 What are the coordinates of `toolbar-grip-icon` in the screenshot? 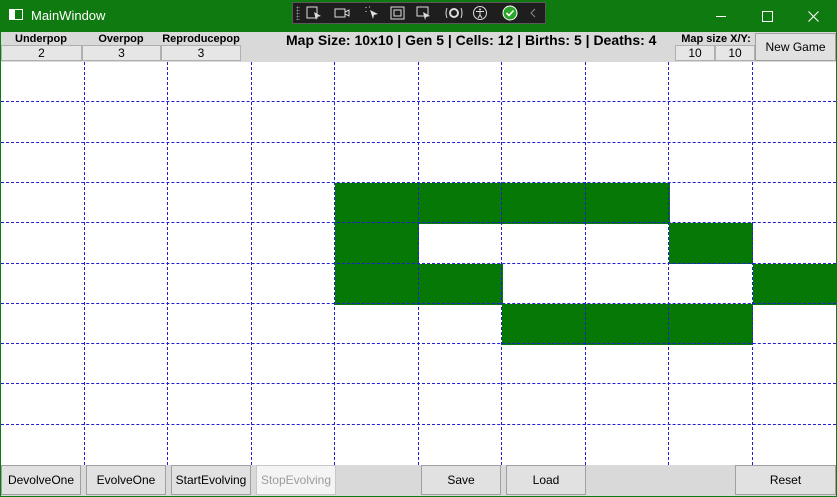 It's located at (298, 13).